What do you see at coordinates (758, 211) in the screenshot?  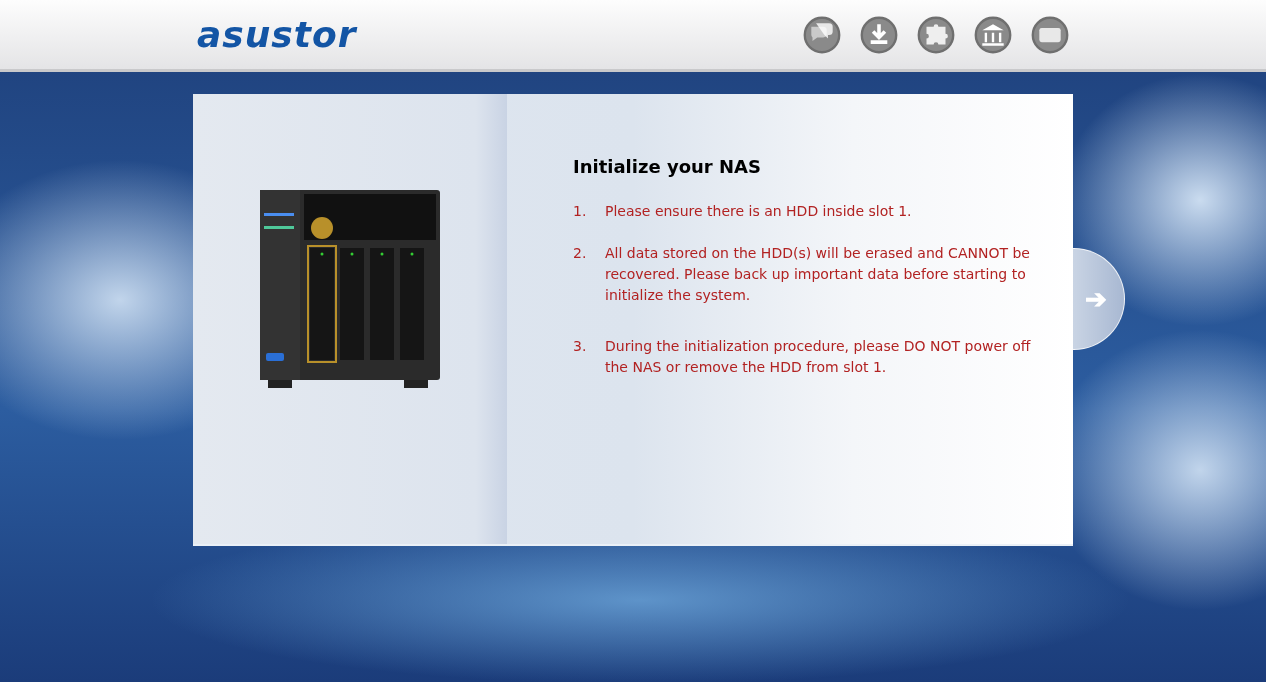 I see `step-text: Please ensure there is an HDD inside slot 1.` at bounding box center [758, 211].